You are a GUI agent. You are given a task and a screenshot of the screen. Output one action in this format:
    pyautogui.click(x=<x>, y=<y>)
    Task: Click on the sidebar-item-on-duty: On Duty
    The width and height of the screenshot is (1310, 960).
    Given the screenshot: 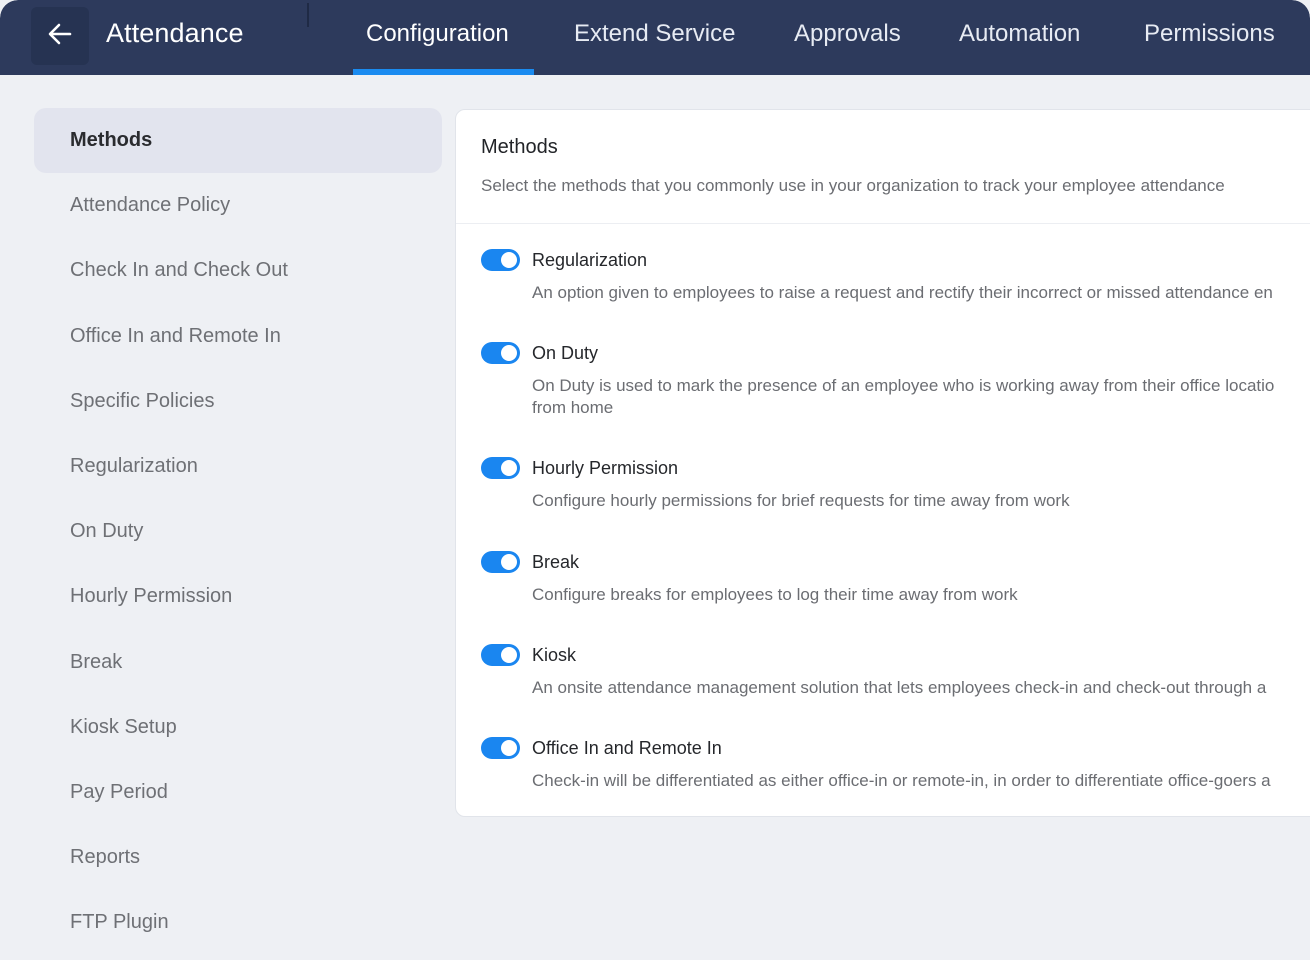 What is the action you would take?
    pyautogui.click(x=238, y=531)
    